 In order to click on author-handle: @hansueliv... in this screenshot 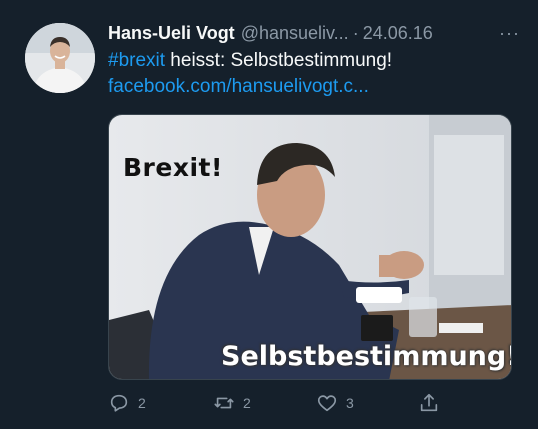, I will do `click(295, 33)`.